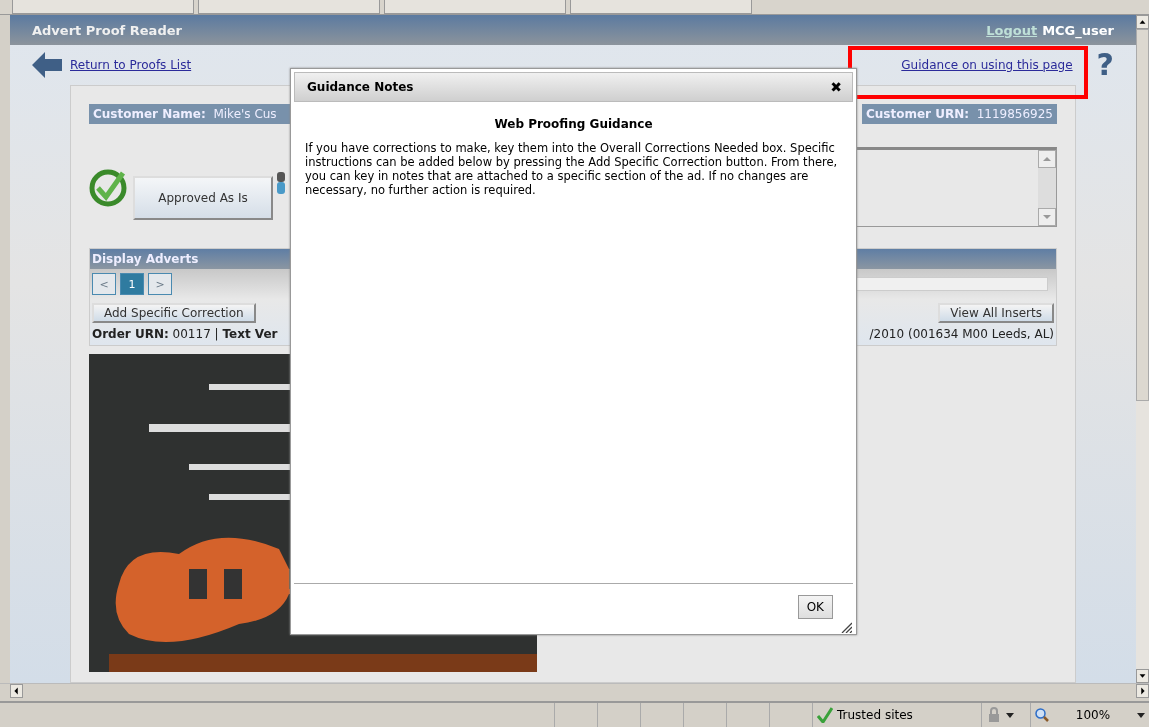 The width and height of the screenshot is (1149, 727). What do you see at coordinates (1078, 30) in the screenshot?
I see `username: MCG_user` at bounding box center [1078, 30].